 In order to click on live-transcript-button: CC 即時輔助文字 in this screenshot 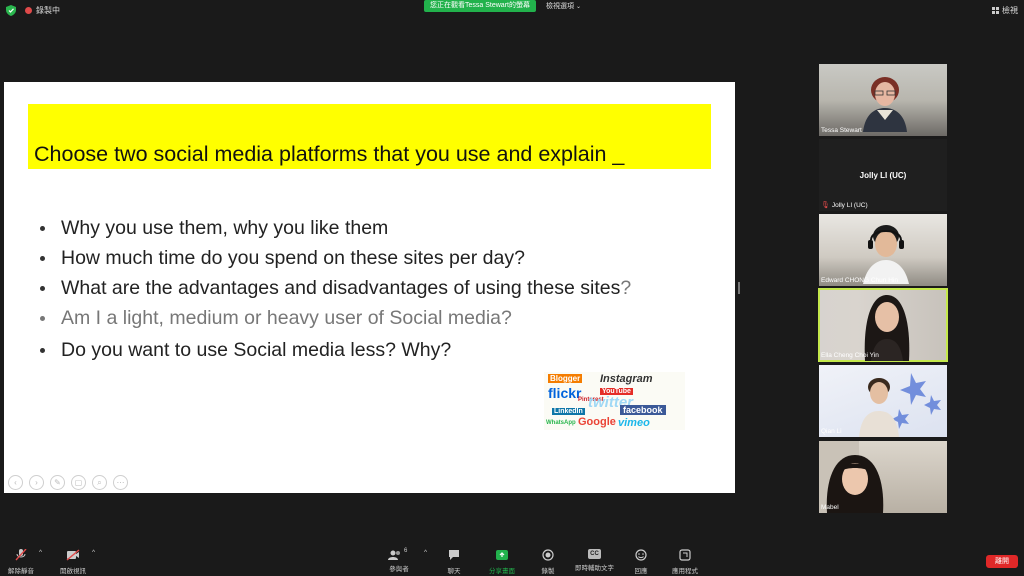, I will do `click(594, 560)`.